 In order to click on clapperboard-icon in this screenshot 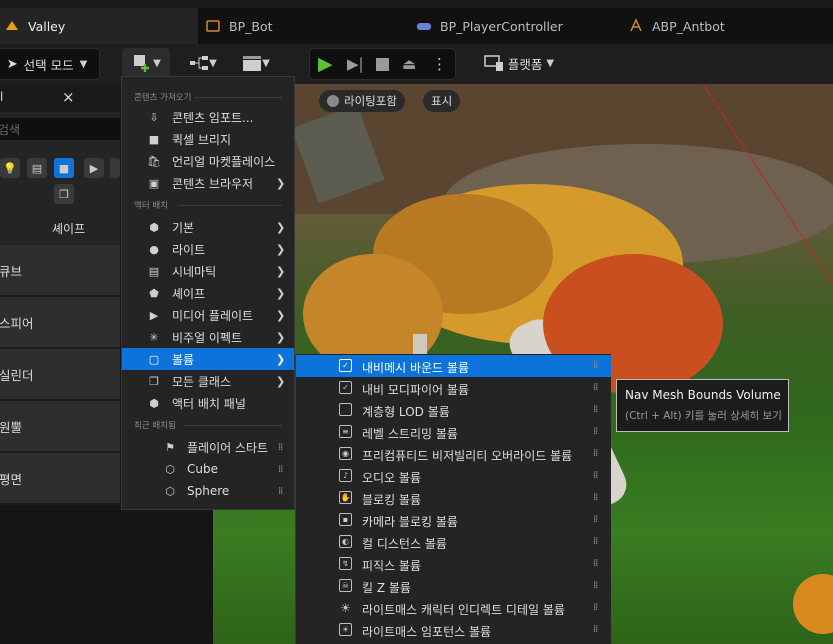, I will do `click(252, 63)`.